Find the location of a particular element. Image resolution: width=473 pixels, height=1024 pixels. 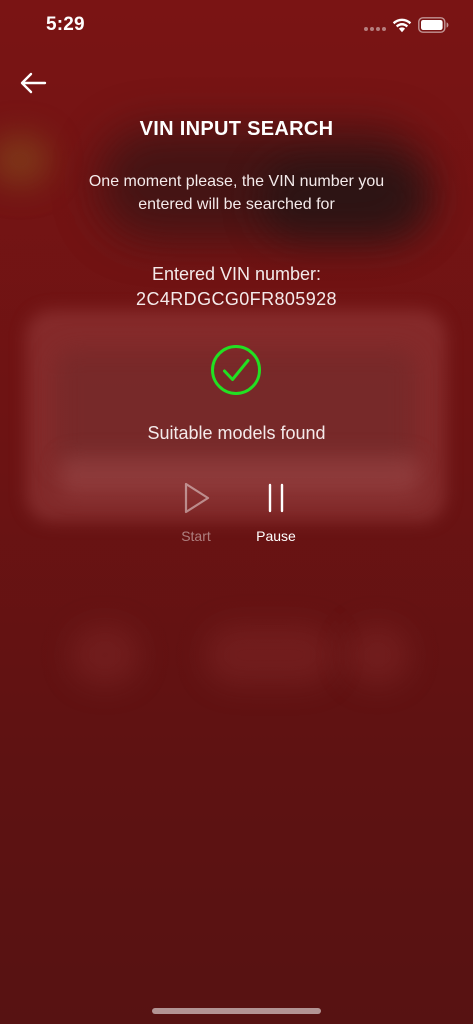

pause-label: Pause is located at coordinates (276, 536).